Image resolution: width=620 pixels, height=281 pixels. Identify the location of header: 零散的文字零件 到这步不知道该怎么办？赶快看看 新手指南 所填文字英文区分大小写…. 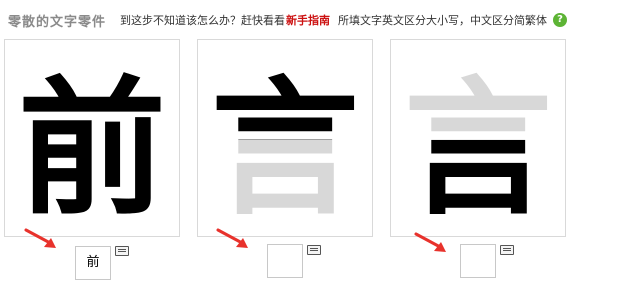
(310, 20).